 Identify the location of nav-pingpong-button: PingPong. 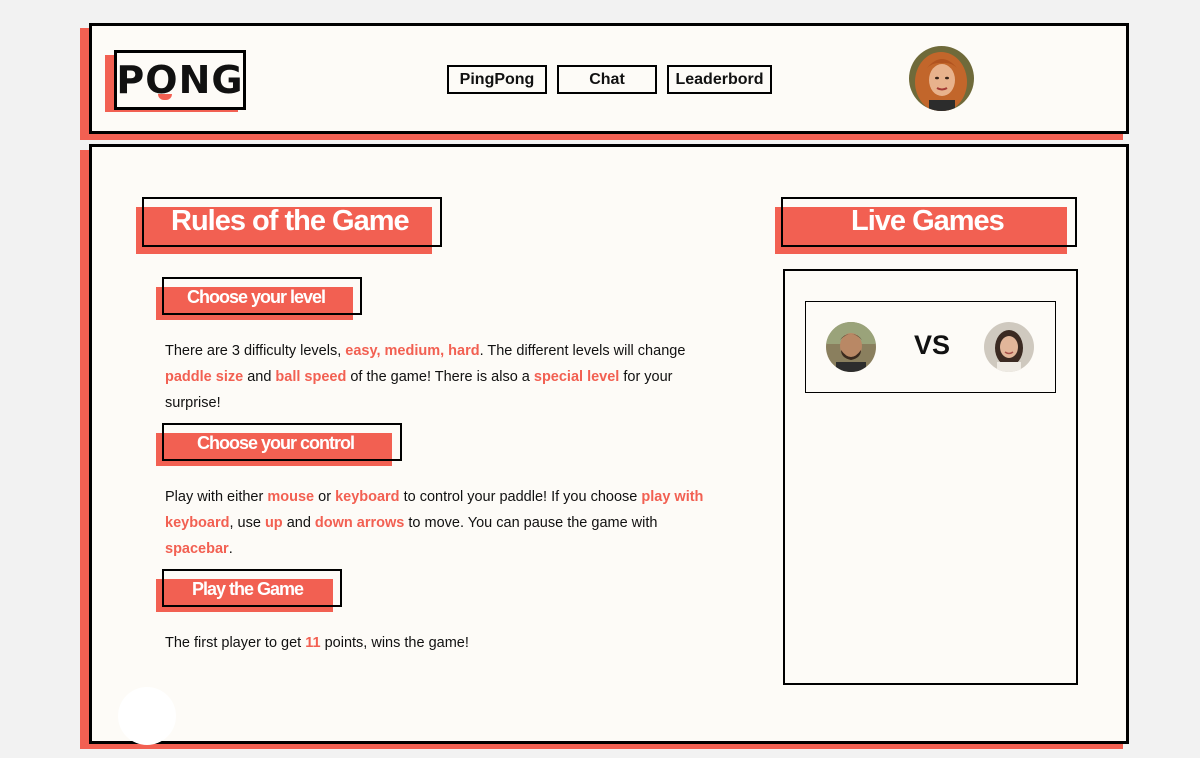
(497, 79).